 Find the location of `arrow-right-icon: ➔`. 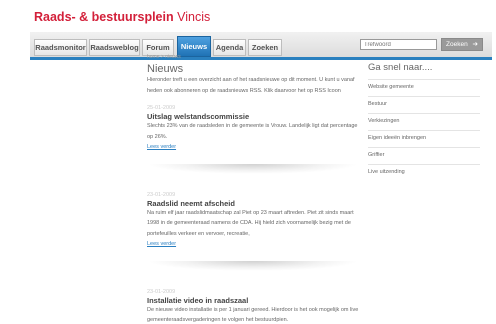

arrow-right-icon: ➔ is located at coordinates (475, 44).